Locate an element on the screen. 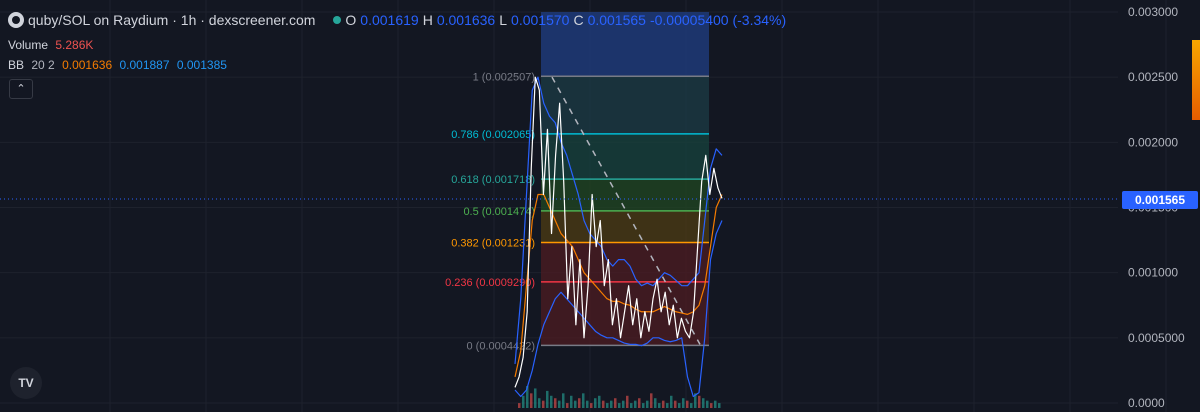 This screenshot has height=412, width=1200. fib-level-label: 1 (0.002507) is located at coordinates (504, 77).